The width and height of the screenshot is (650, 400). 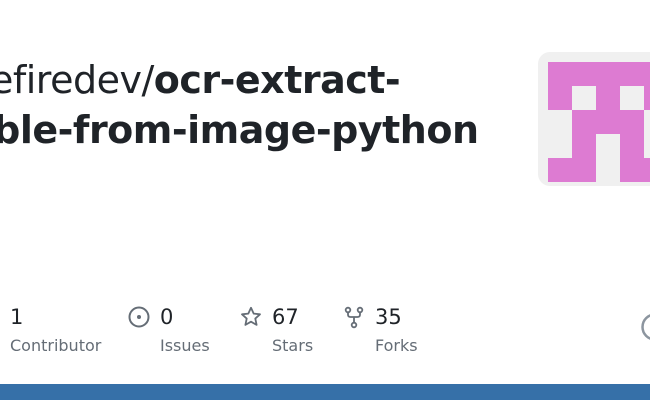 I want to click on github-logo-icon, so click(x=645, y=327).